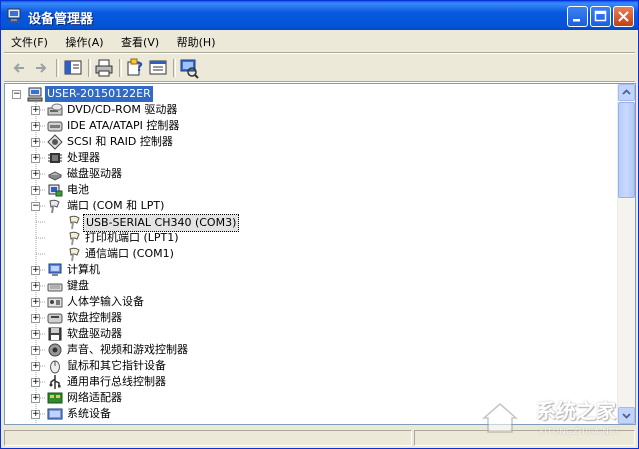  What do you see at coordinates (626, 92) in the screenshot?
I see `scroll-up-button` at bounding box center [626, 92].